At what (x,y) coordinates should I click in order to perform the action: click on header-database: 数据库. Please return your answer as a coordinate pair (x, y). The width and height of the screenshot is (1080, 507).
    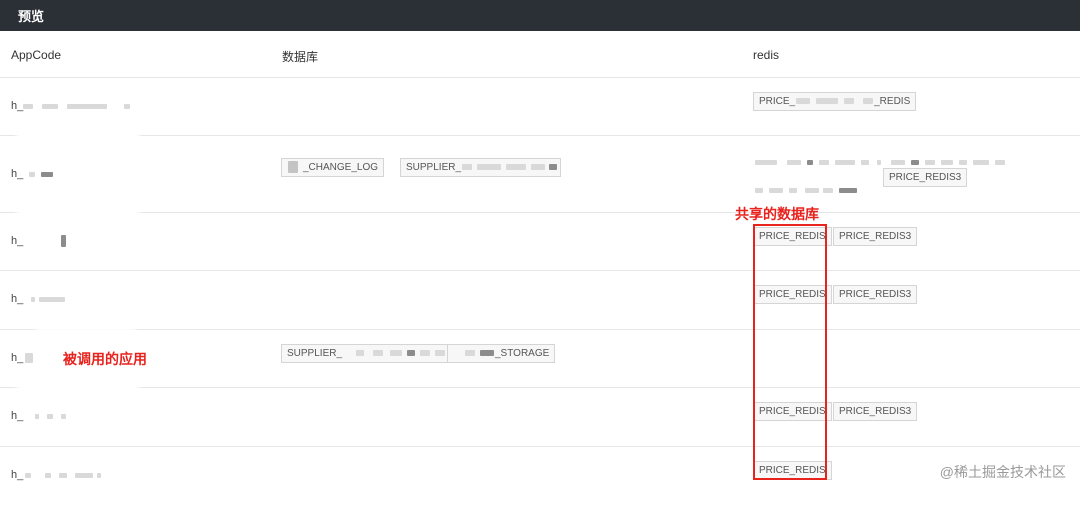
    Looking at the image, I should click on (300, 57).